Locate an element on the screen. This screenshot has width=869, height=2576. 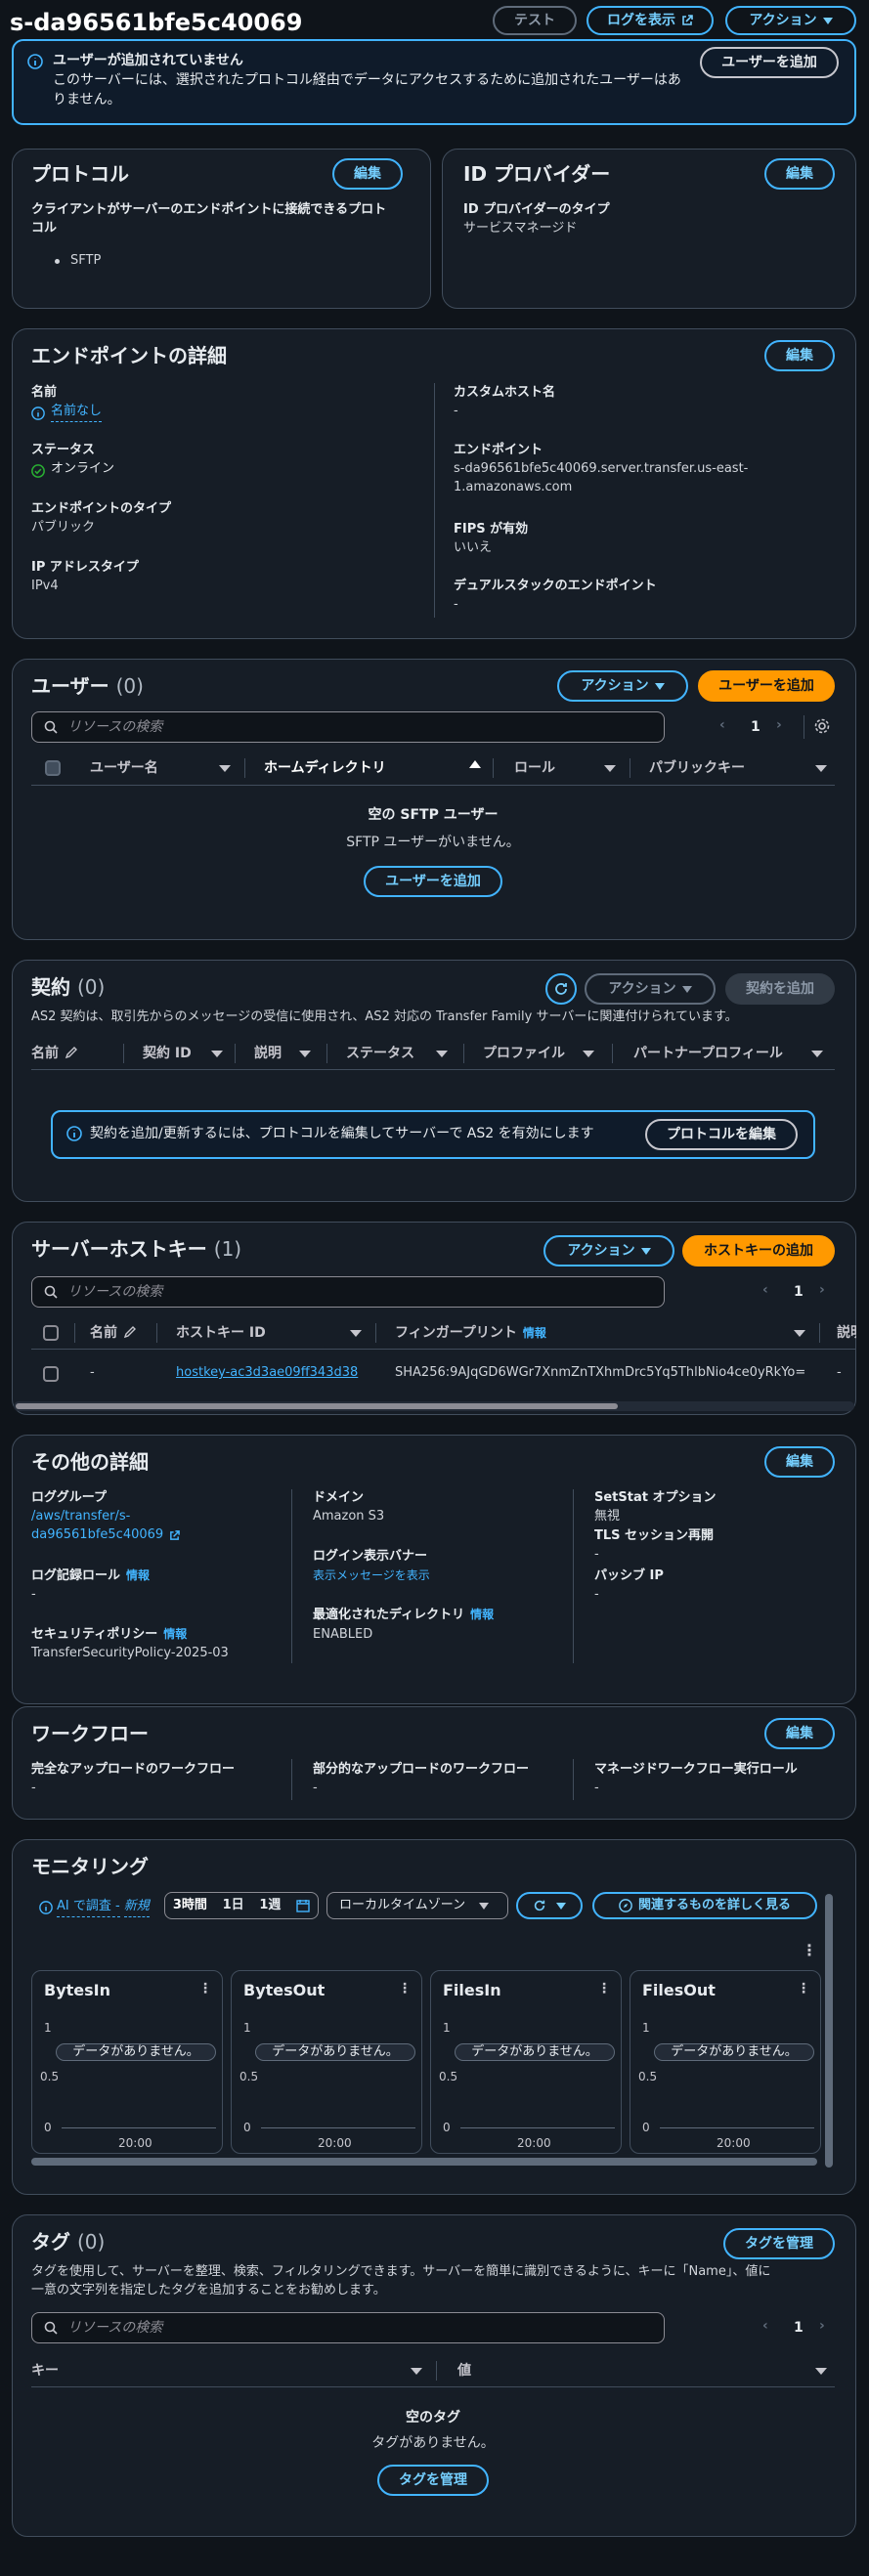
col-divider is located at coordinates (74, 1333).